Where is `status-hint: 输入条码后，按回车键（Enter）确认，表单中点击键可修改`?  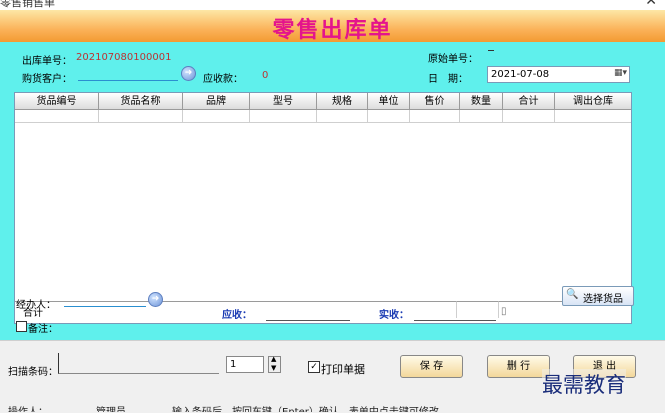 status-hint: 输入条码后，按回车键（Enter）确认，表单中点击键可修改 is located at coordinates (305, 408).